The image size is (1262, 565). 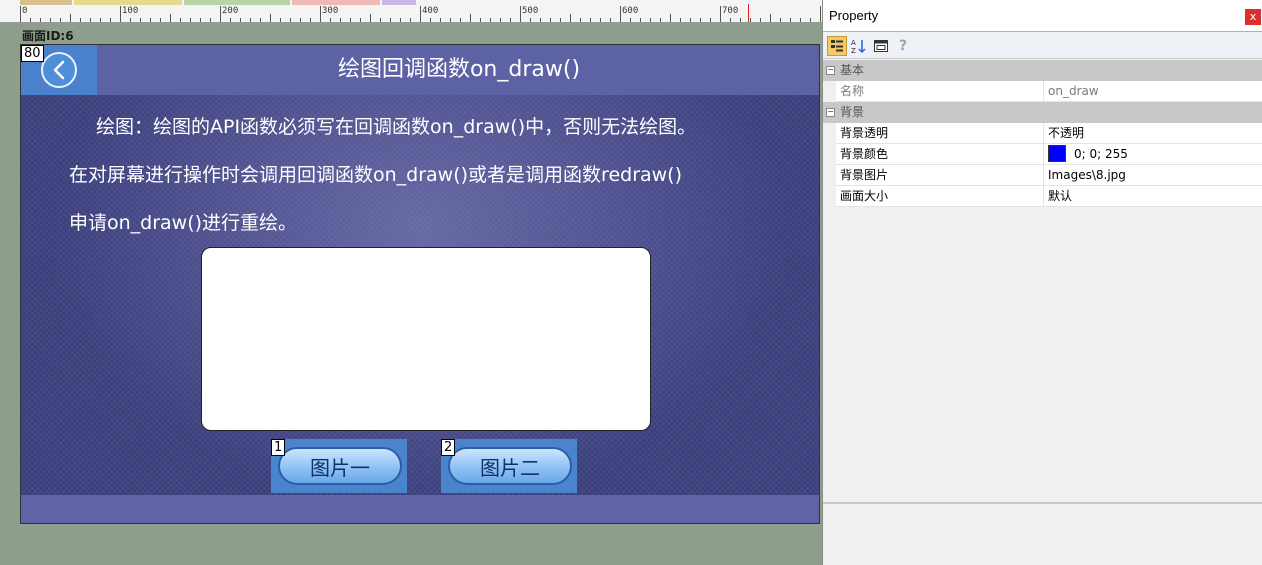 I want to click on screen-title: 绘图回调函数on_draw(), so click(x=459, y=69).